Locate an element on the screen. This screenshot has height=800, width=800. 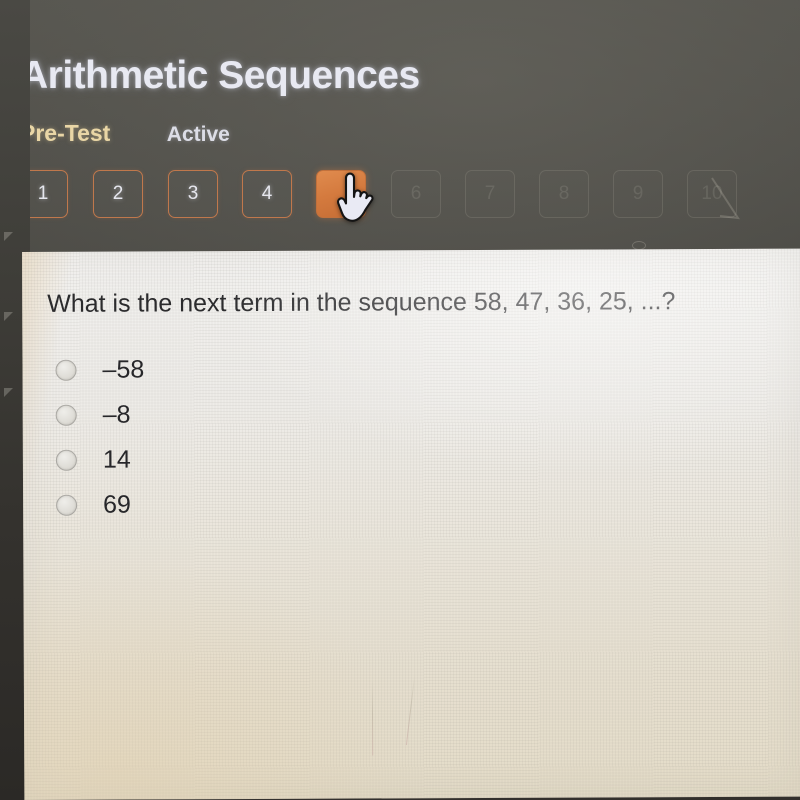
answer-option-label: –8 is located at coordinates (116, 414).